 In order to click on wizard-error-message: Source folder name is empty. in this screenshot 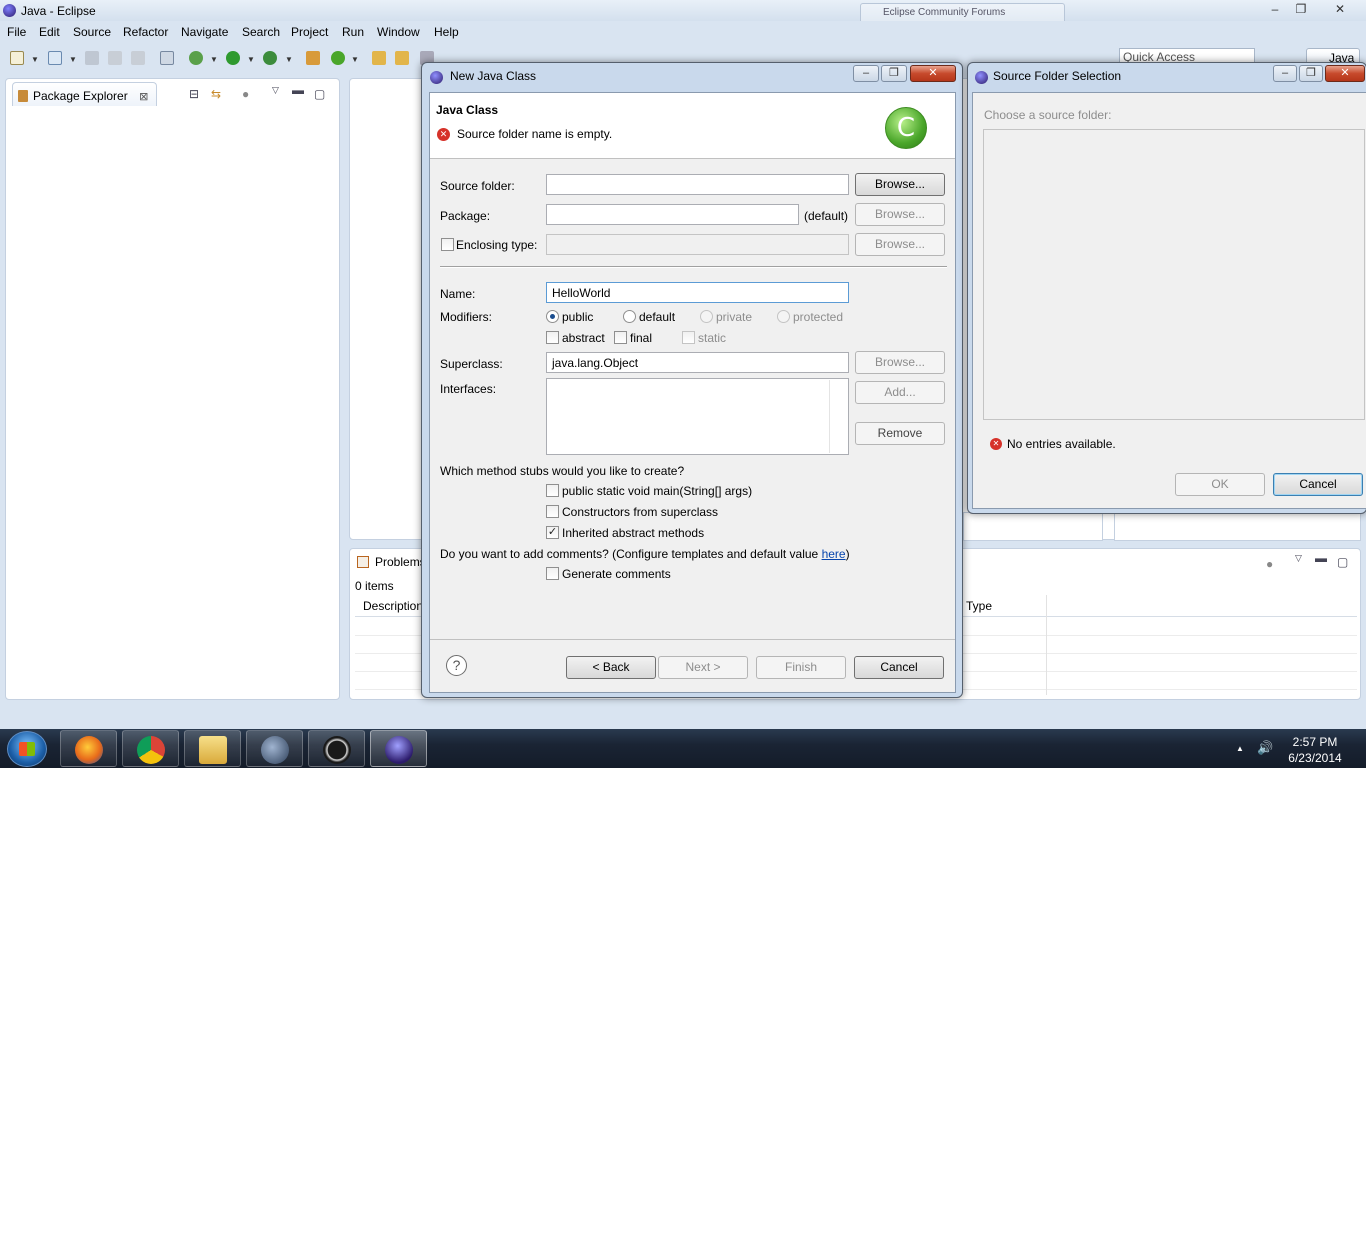, I will do `click(535, 134)`.